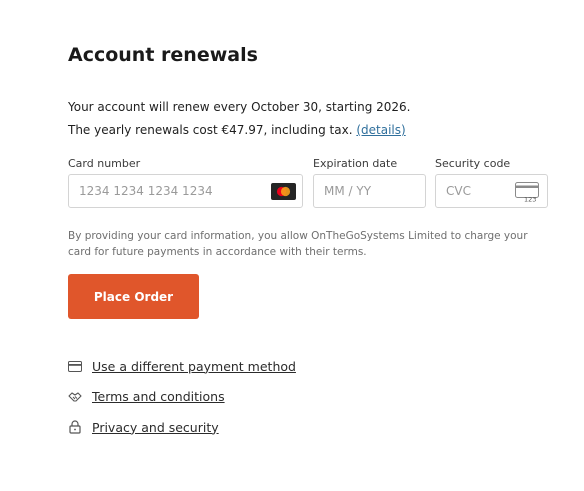  I want to click on cvc-card-icon: 123, so click(527, 192).